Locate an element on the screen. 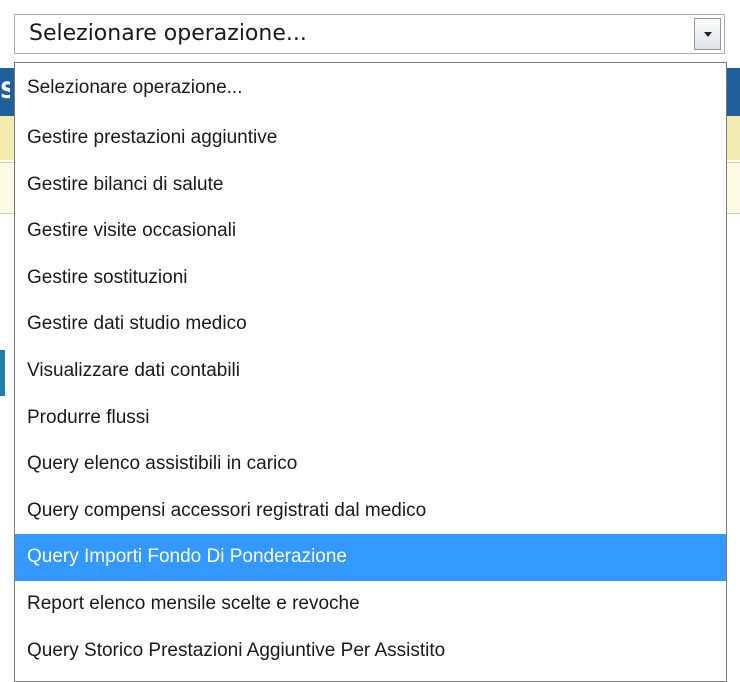 The image size is (740, 682). background-toolbar-right is located at coordinates (733, 138).